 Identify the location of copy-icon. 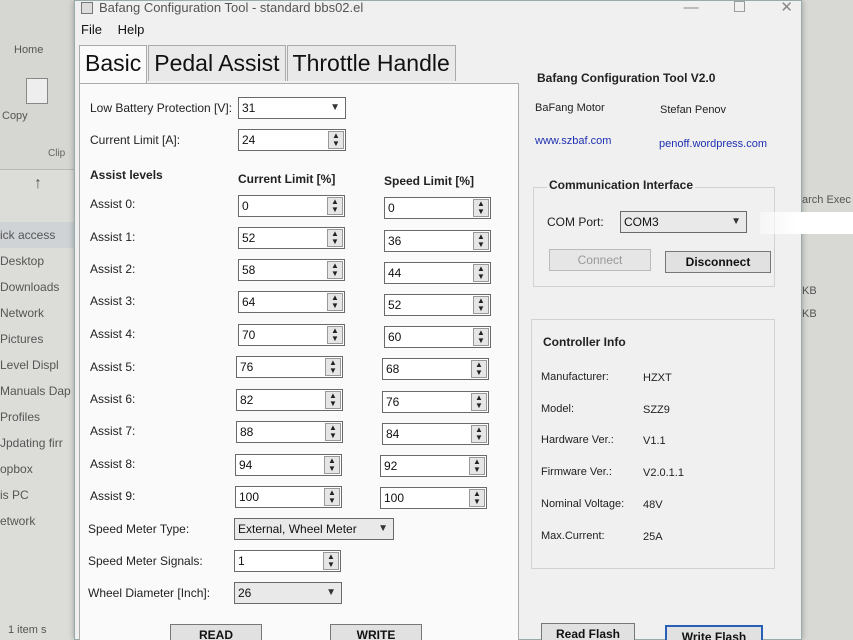
(37, 91).